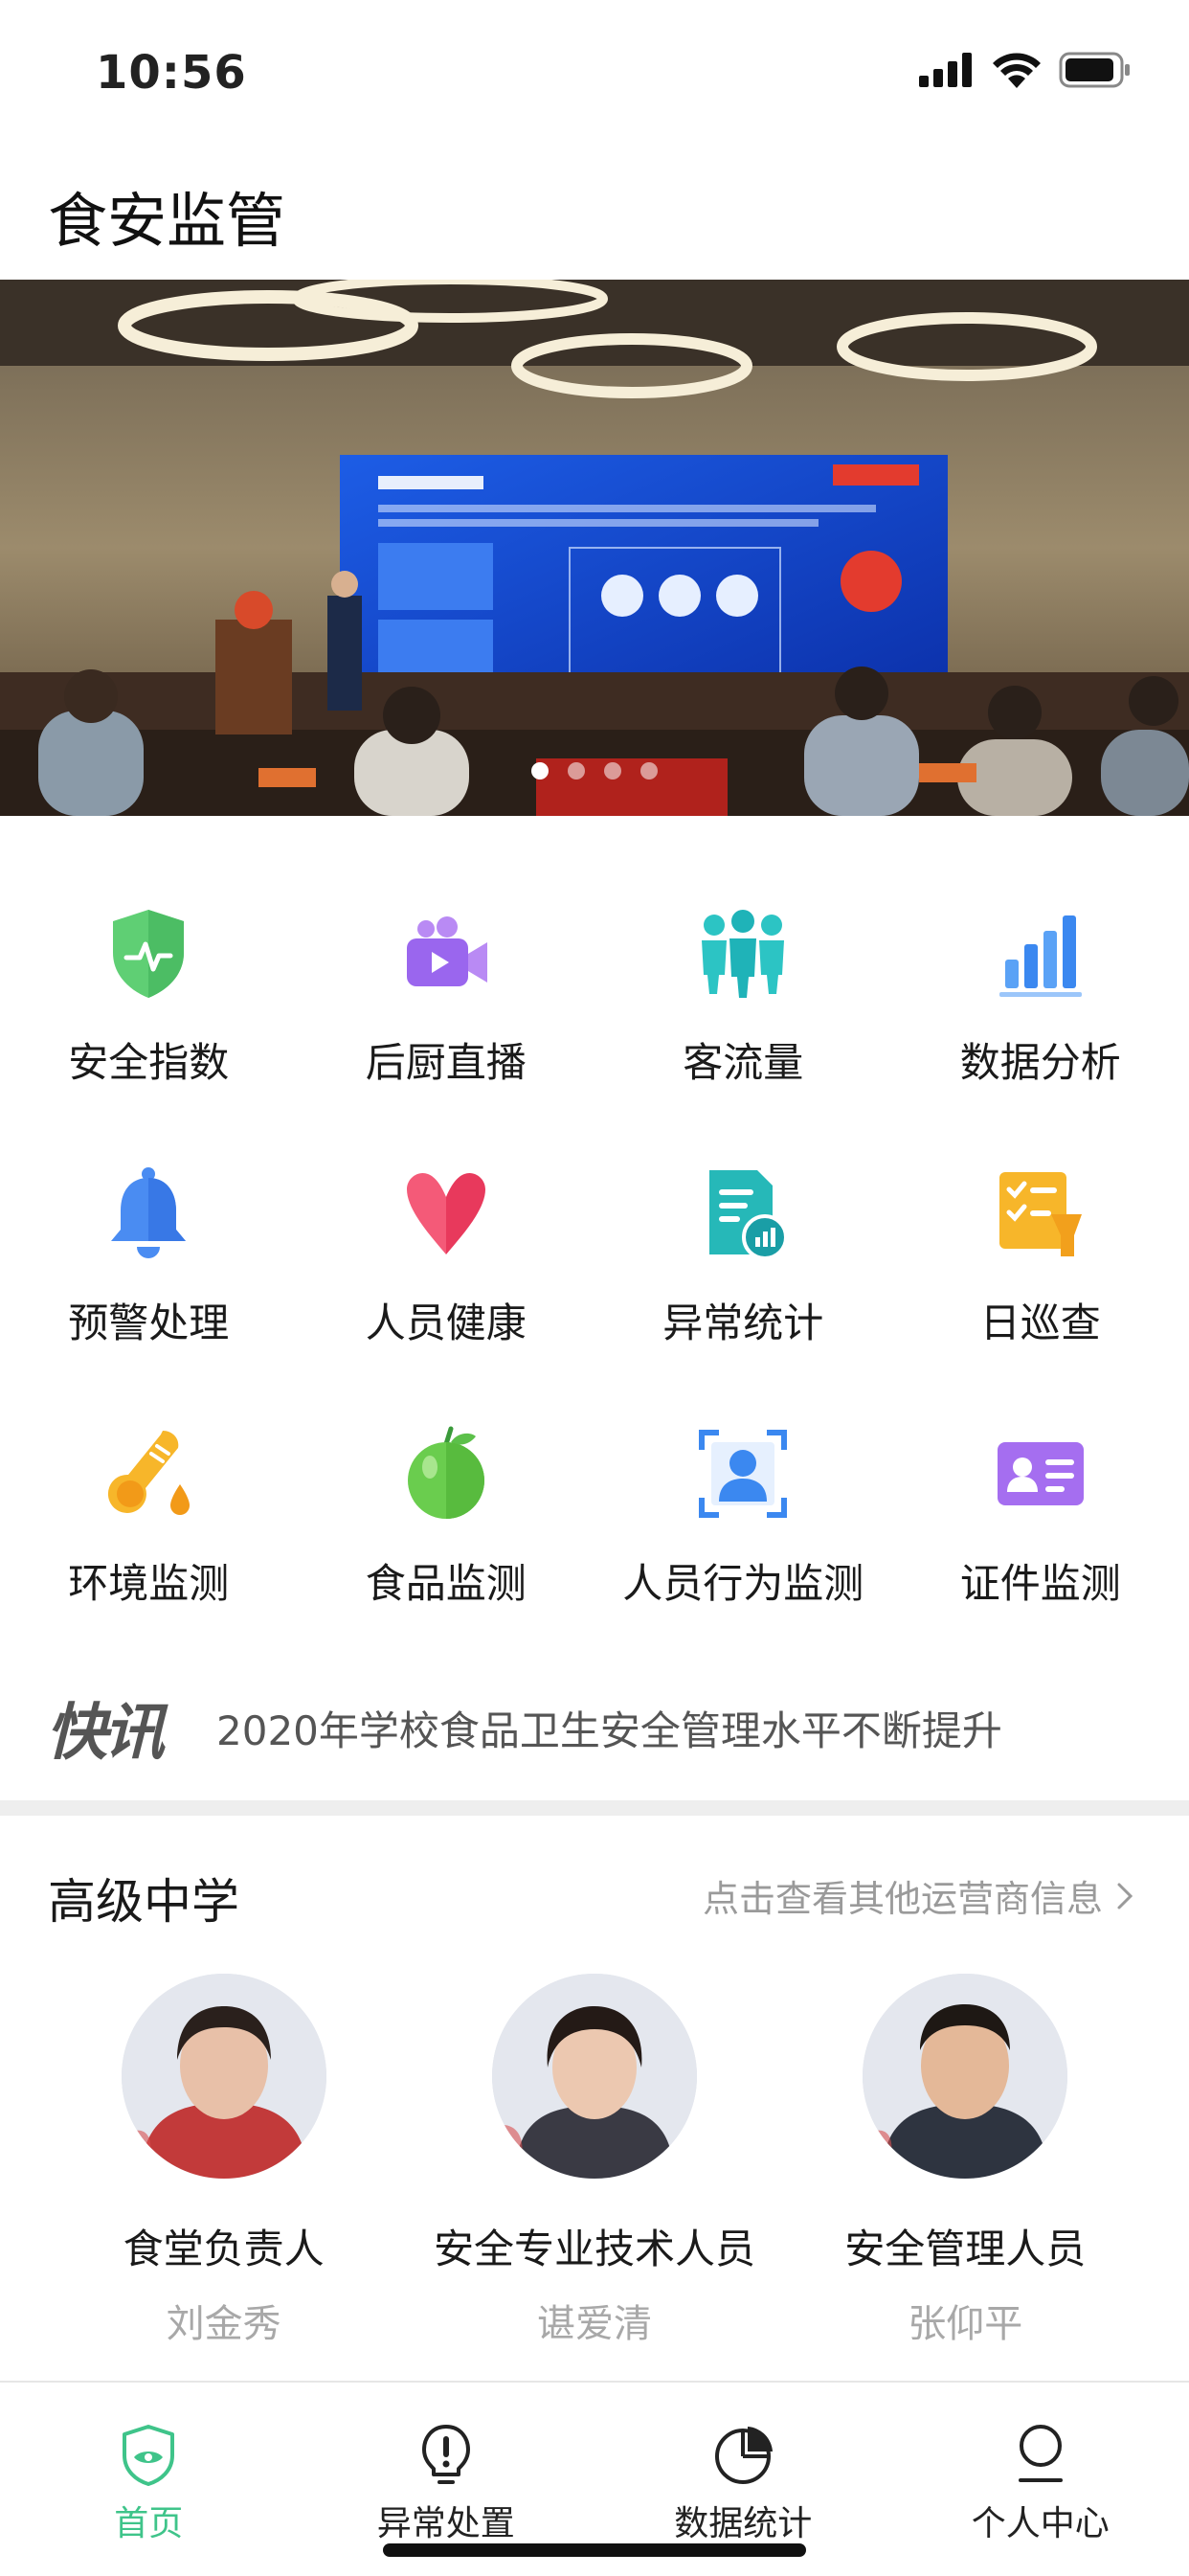  What do you see at coordinates (148, 1473) in the screenshot?
I see `thermometer-icon` at bounding box center [148, 1473].